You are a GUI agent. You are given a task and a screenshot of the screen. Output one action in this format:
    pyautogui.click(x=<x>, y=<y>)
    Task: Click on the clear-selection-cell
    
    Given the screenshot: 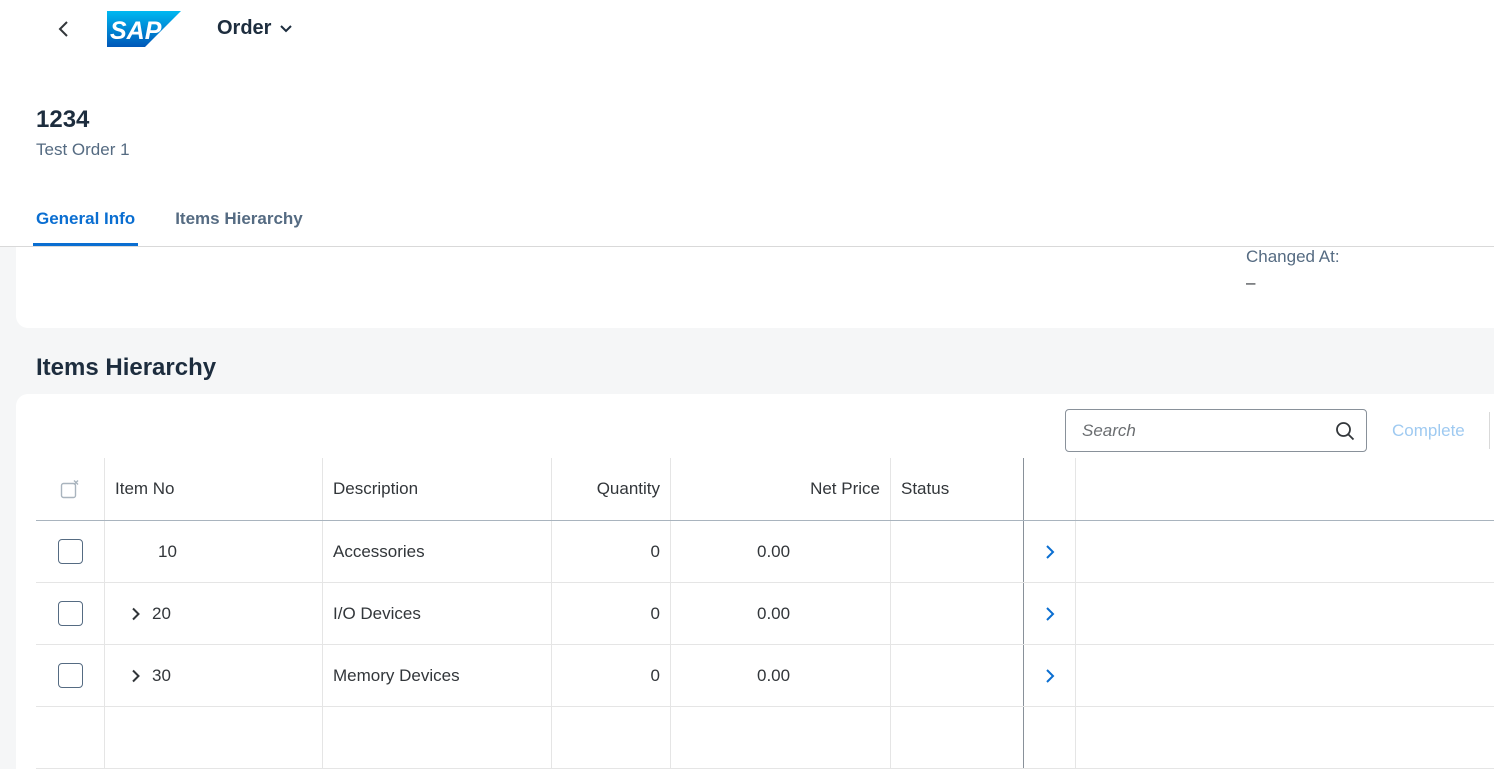 What is the action you would take?
    pyautogui.click(x=70, y=489)
    